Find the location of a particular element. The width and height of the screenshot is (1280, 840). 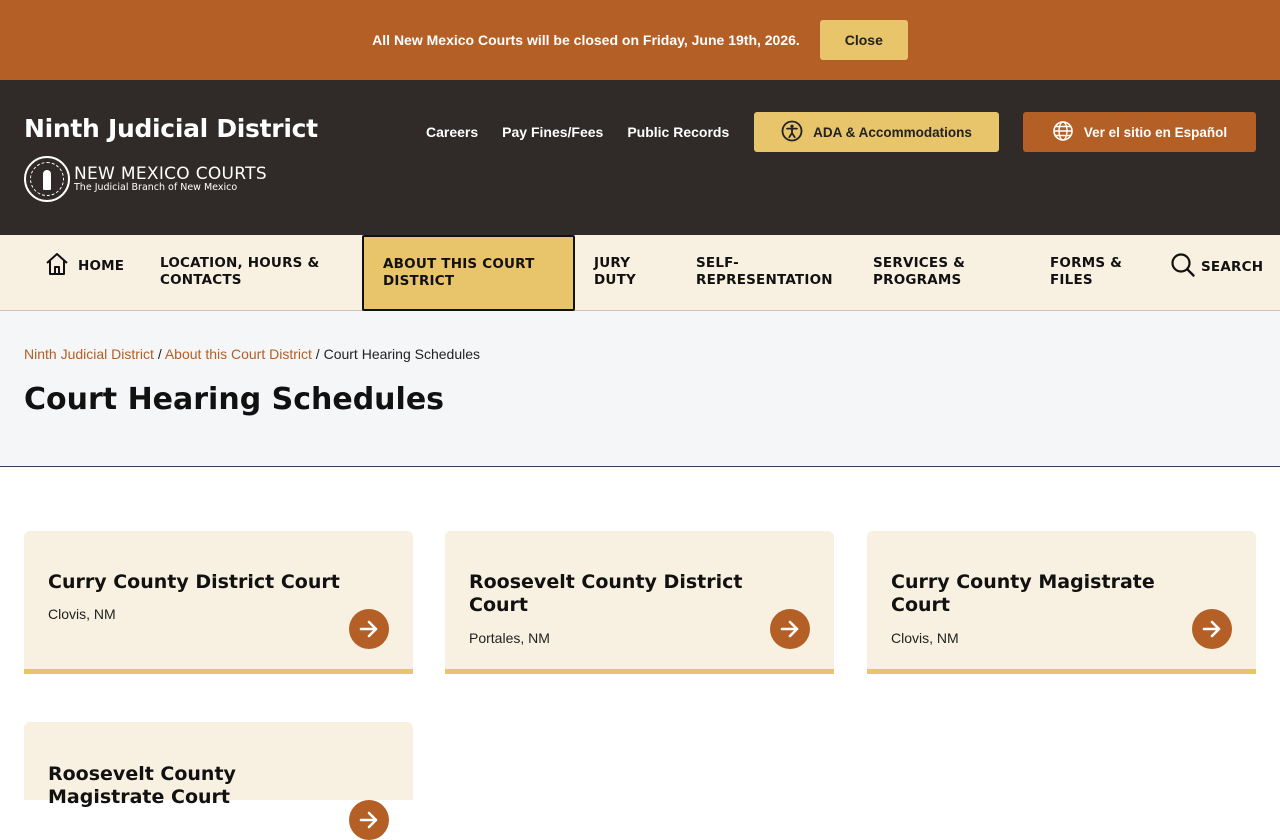

utility-links: Careers Pay Fines/Fees Public Records is located at coordinates (577, 132).